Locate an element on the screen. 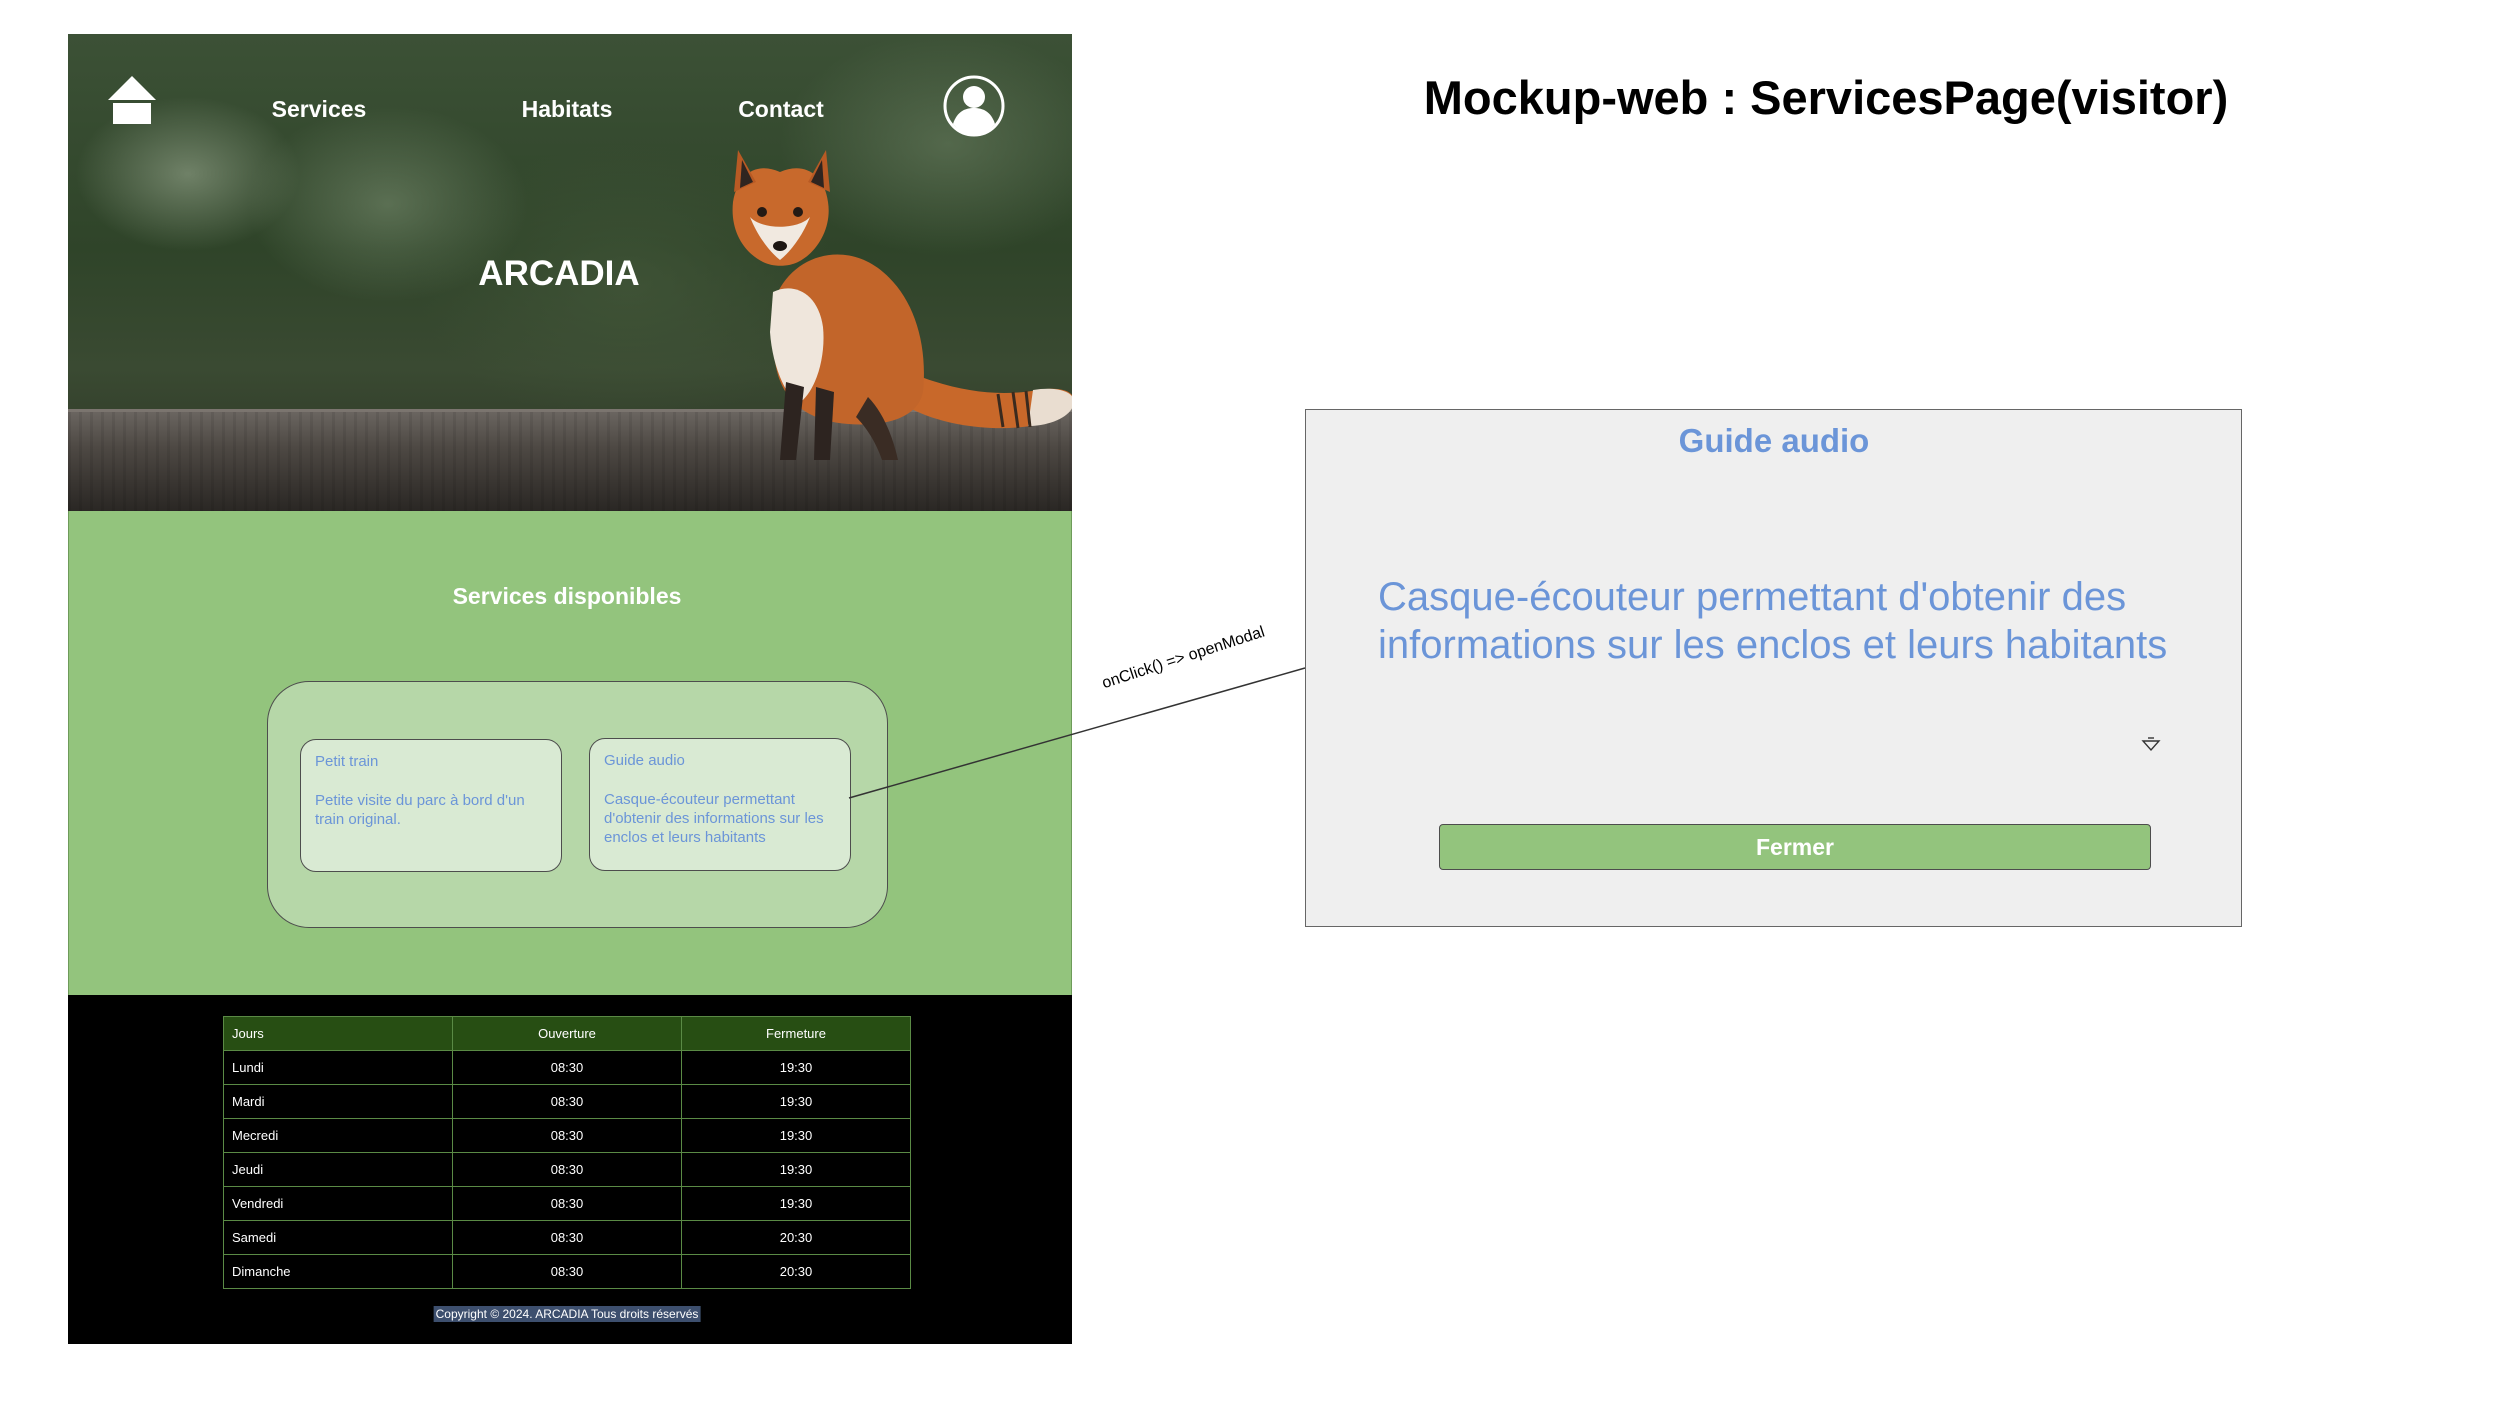 The width and height of the screenshot is (2500, 1407). table-cell-day: Mecredi is located at coordinates (338, 1135).